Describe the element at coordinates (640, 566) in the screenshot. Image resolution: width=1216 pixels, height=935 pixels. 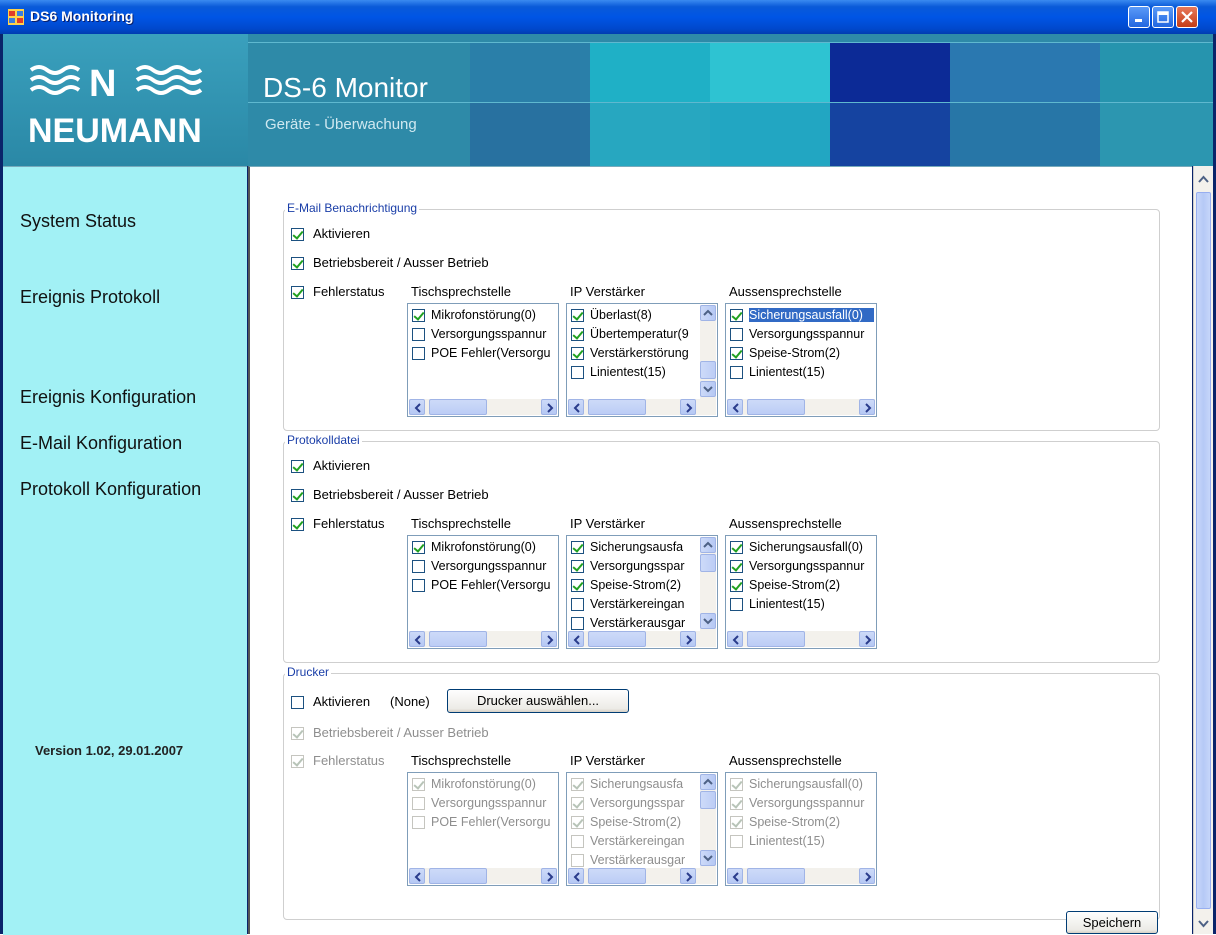
I see `list-item: Versorgungsspar` at that location.